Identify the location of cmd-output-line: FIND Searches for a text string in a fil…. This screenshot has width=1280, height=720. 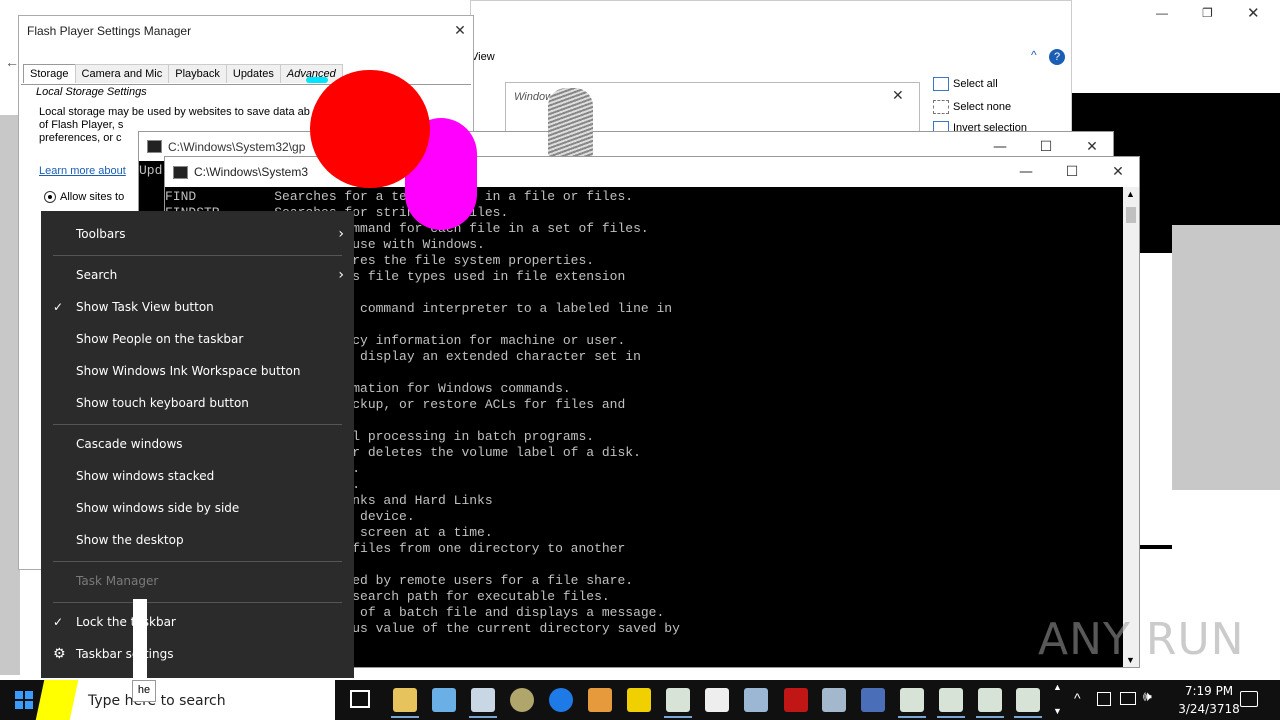
(399, 196).